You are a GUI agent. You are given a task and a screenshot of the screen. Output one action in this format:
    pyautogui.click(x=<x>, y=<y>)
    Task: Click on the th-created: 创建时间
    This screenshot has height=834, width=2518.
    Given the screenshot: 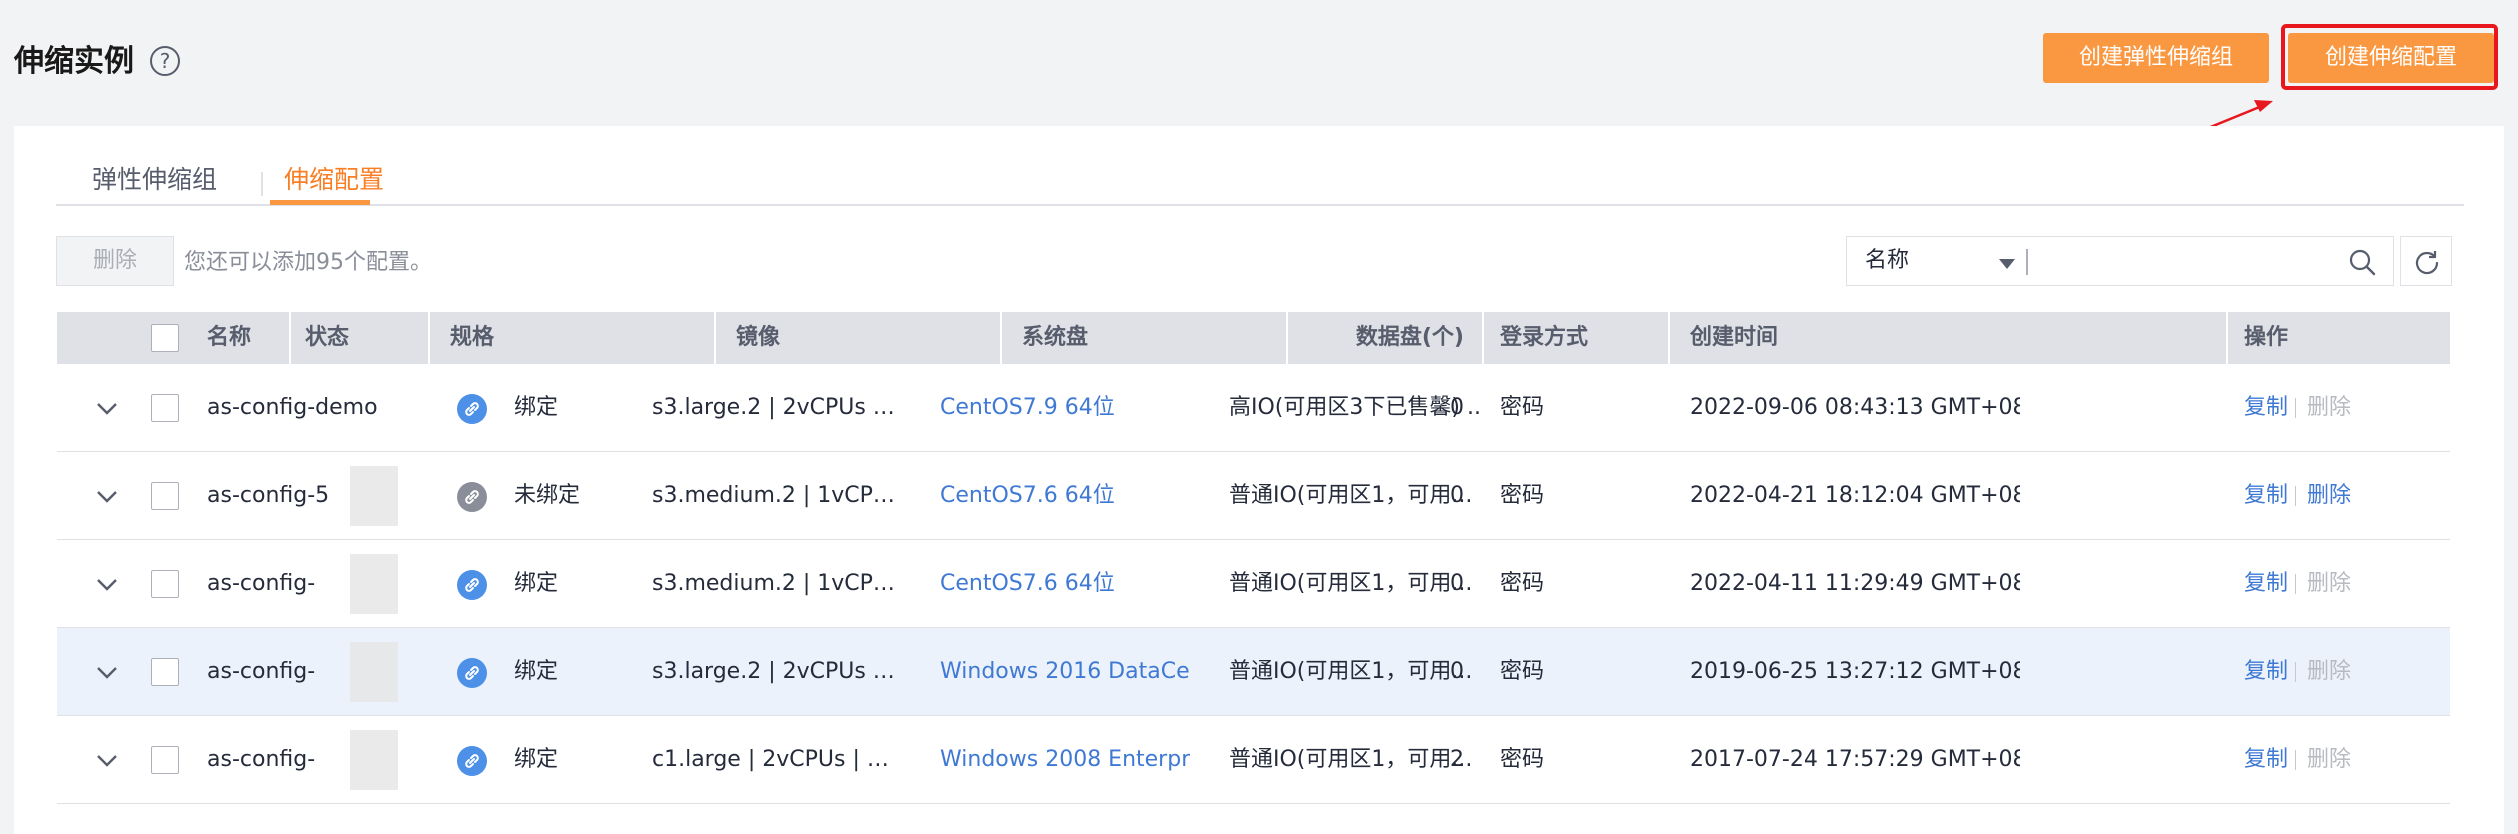 What is the action you would take?
    pyautogui.click(x=1848, y=338)
    